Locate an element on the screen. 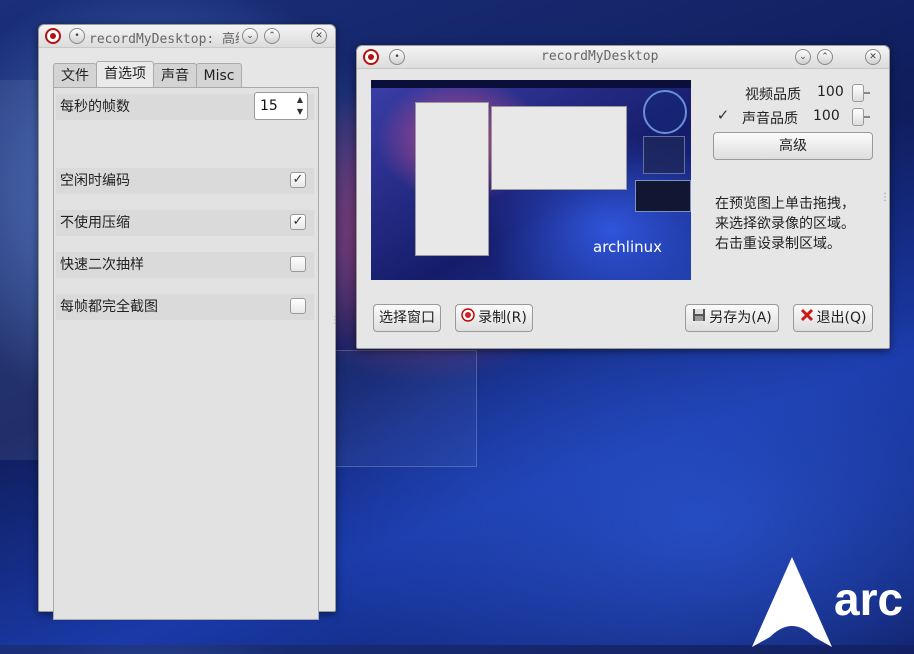 The width and height of the screenshot is (914, 654). quit-button-label: 退出(Q) is located at coordinates (841, 318).